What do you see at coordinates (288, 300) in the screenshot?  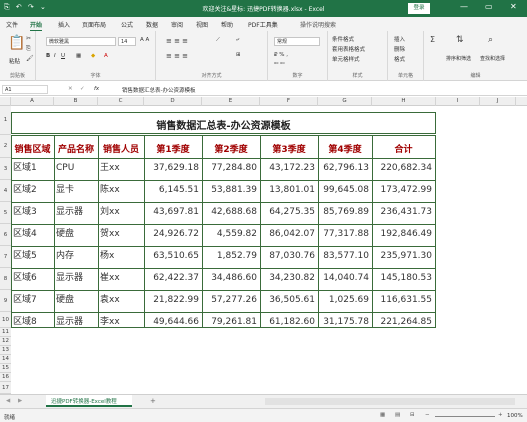 I see `table-cell: 36,505.61` at bounding box center [288, 300].